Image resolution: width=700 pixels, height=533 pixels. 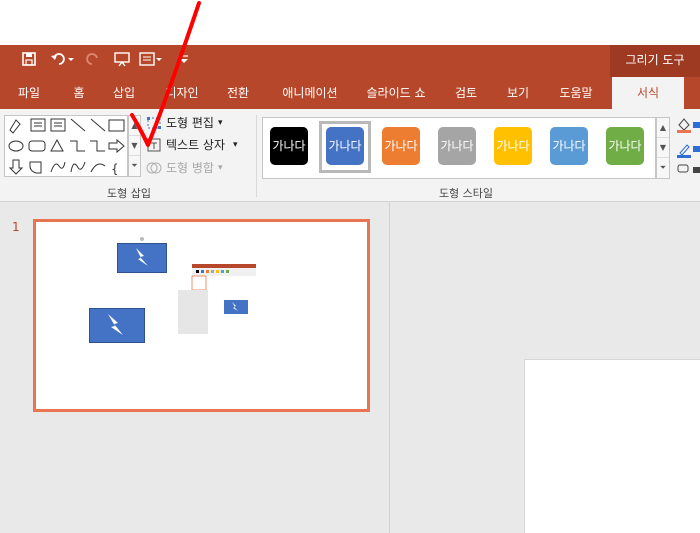 I want to click on undo-icon, so click(x=62, y=61).